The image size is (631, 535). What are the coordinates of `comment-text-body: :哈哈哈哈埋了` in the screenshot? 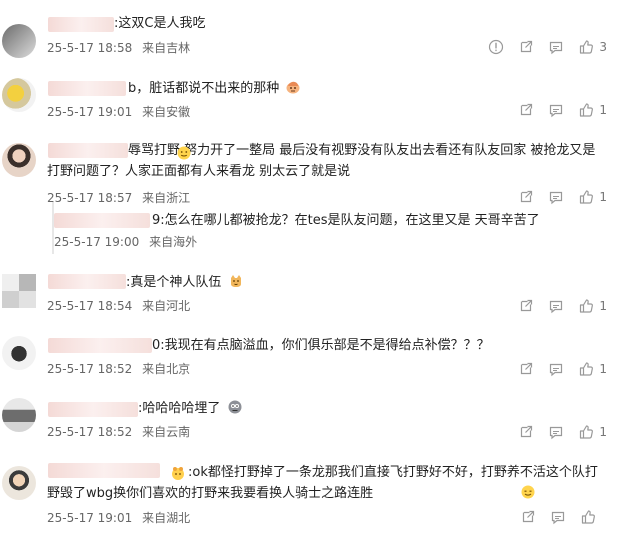 It's located at (179, 408).